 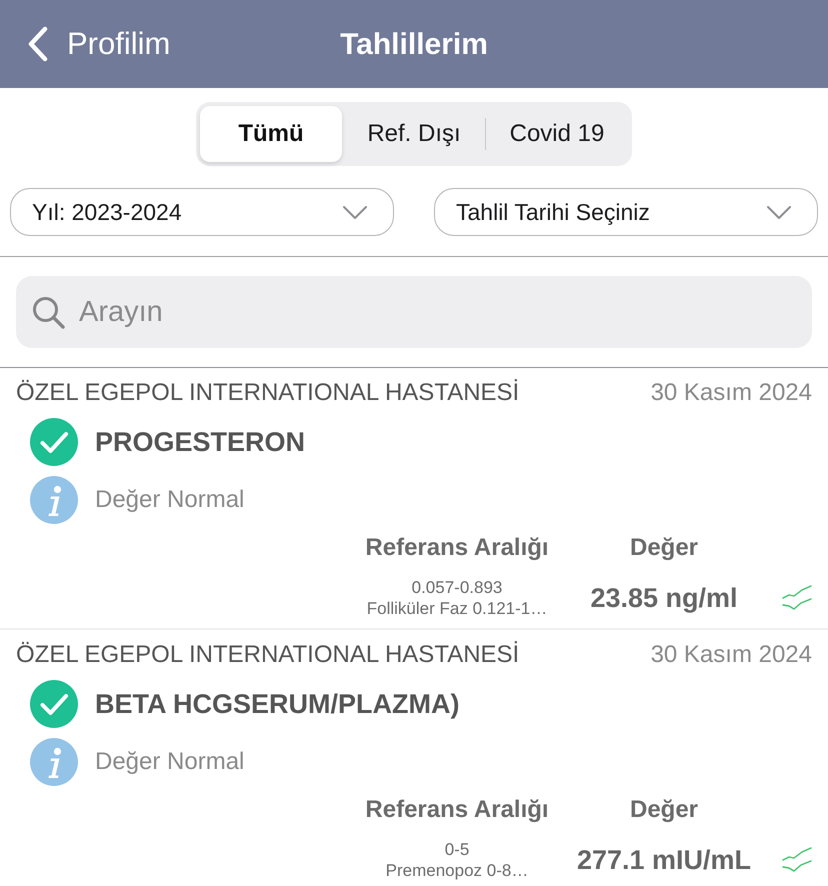 I want to click on test-name: BETA HCGSERUM/PLAZMA), so click(x=277, y=704).